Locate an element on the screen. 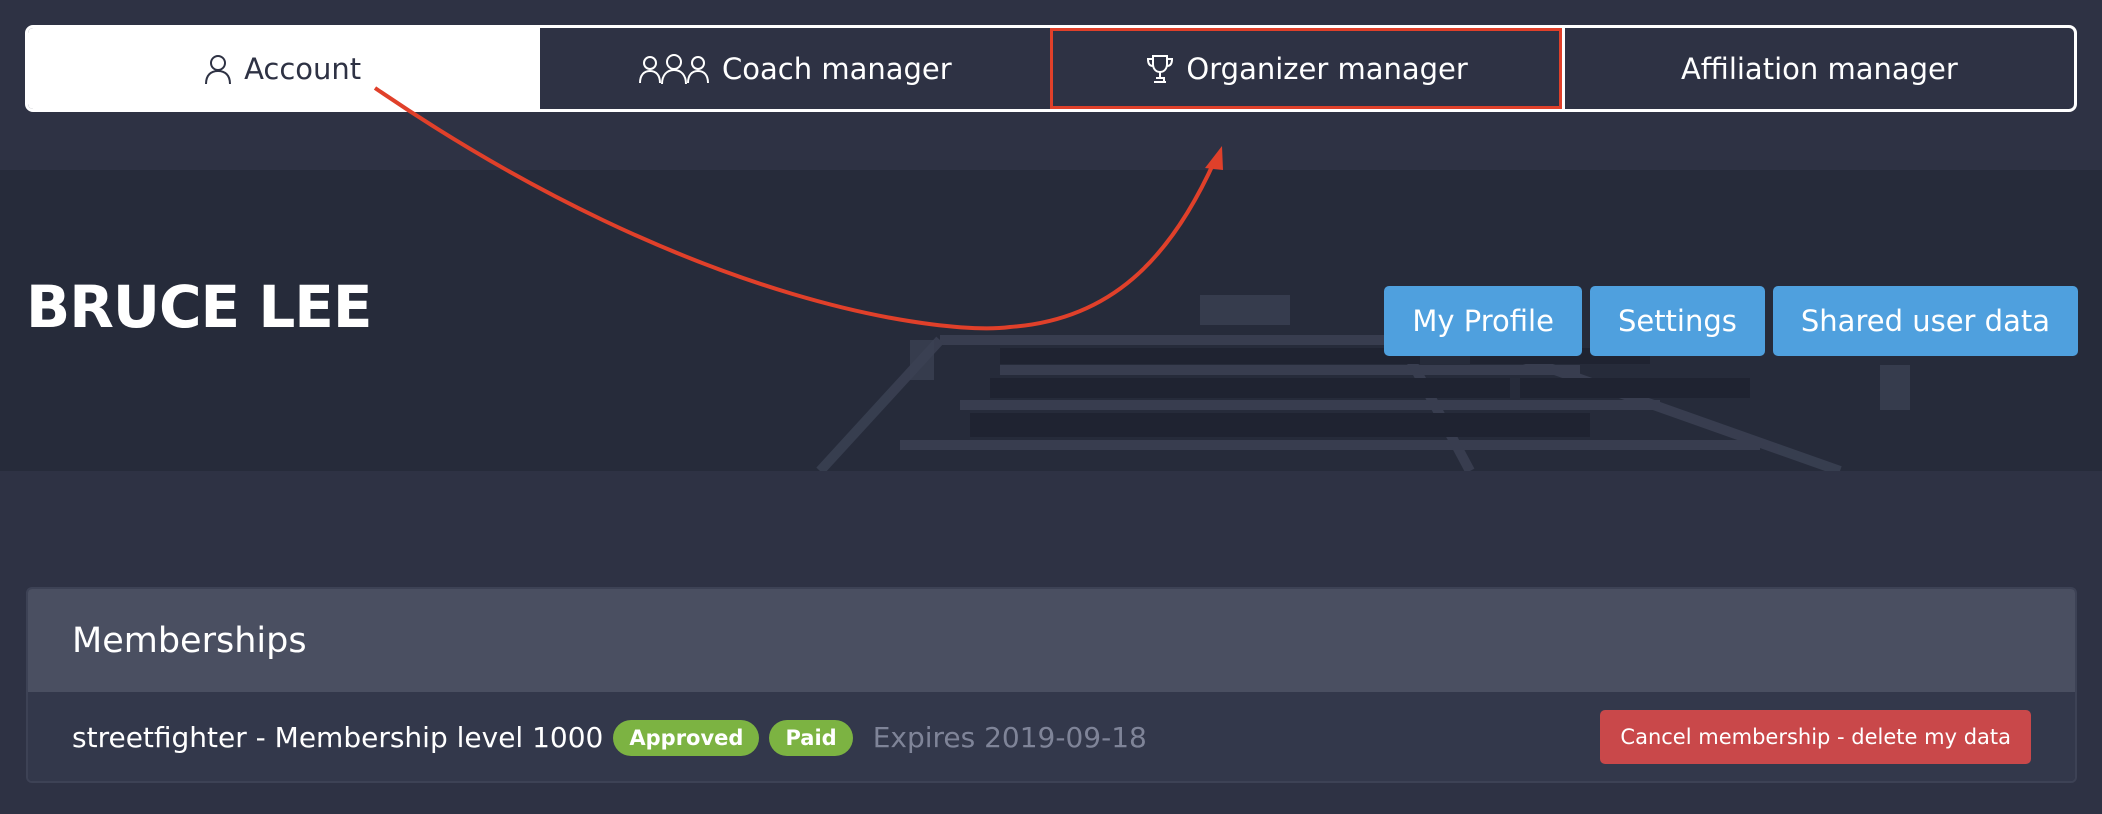  profile-actions: My Profile Settings Shared user data is located at coordinates (1731, 321).